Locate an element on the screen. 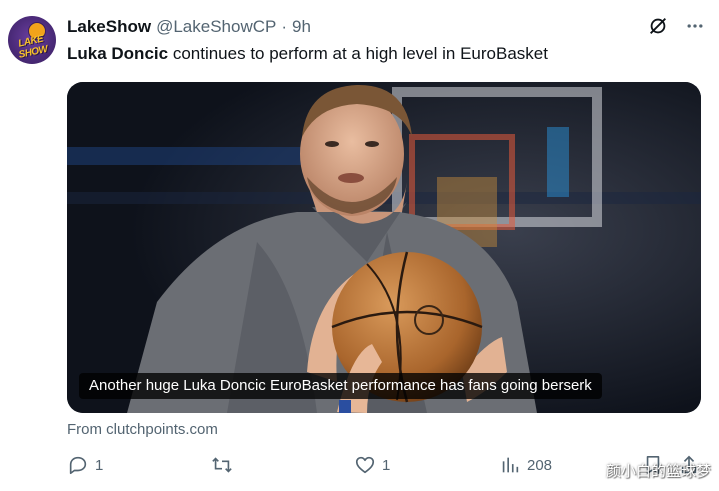  like-button: 1 is located at coordinates (372, 465).